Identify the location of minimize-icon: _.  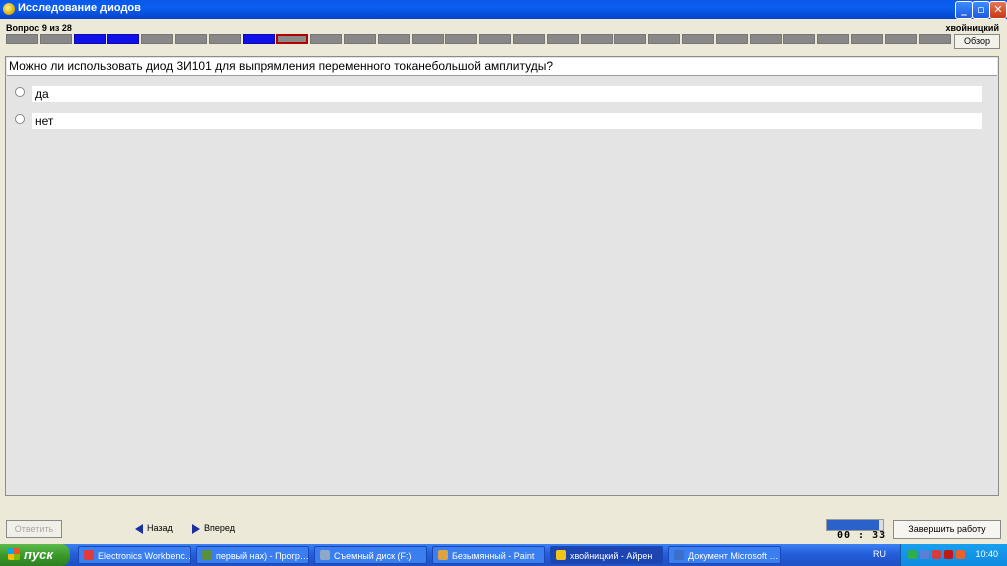
(964, 10).